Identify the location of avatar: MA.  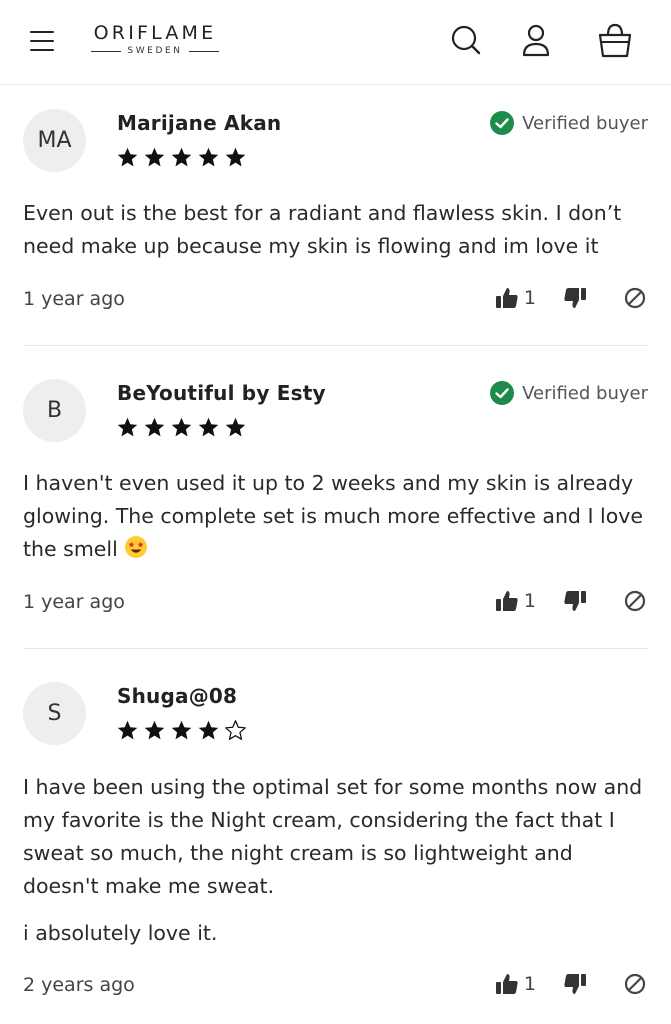
(54, 140).